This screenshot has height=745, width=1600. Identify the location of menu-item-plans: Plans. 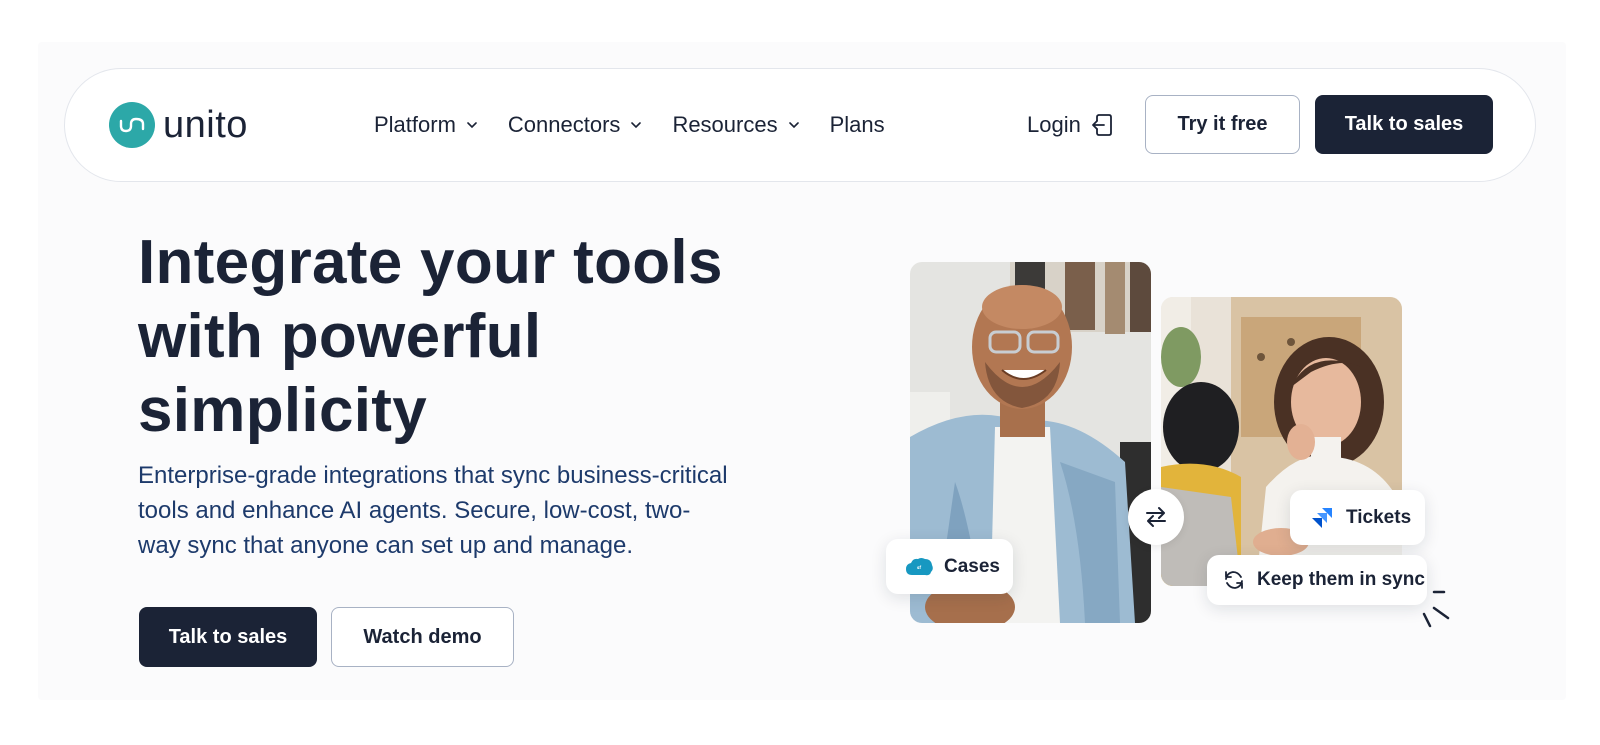
(857, 125).